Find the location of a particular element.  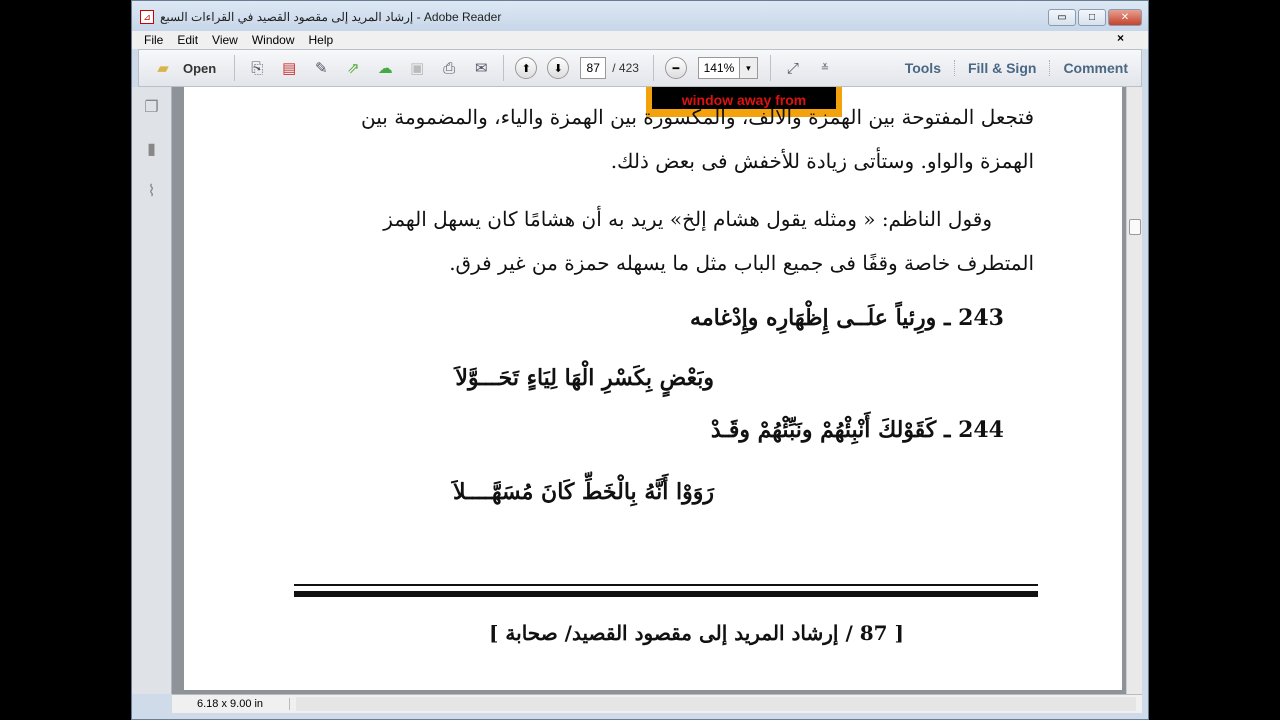

save-icon: ▣ is located at coordinates (417, 68).